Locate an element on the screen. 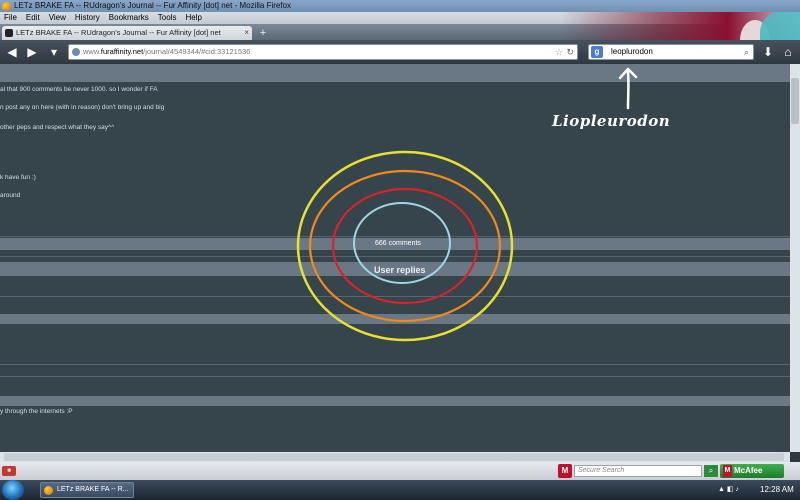 This screenshot has height=500, width=800. mcafee-shield-icon: M is located at coordinates (565, 471).